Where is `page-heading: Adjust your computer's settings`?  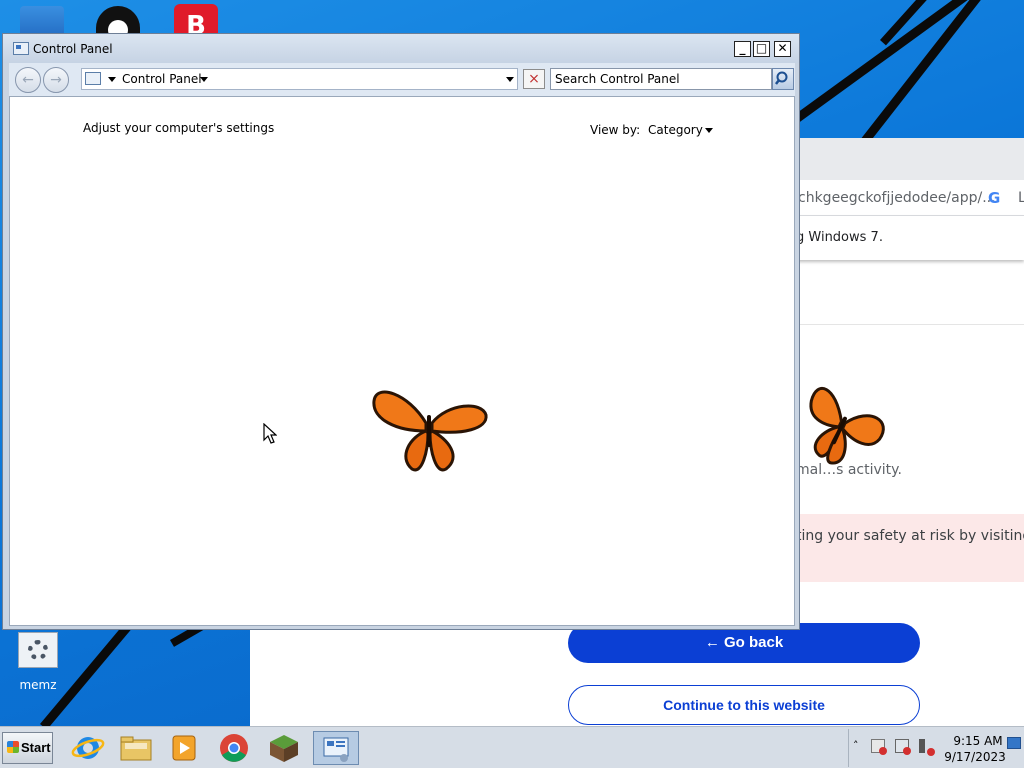
page-heading: Adjust your computer's settings is located at coordinates (179, 128).